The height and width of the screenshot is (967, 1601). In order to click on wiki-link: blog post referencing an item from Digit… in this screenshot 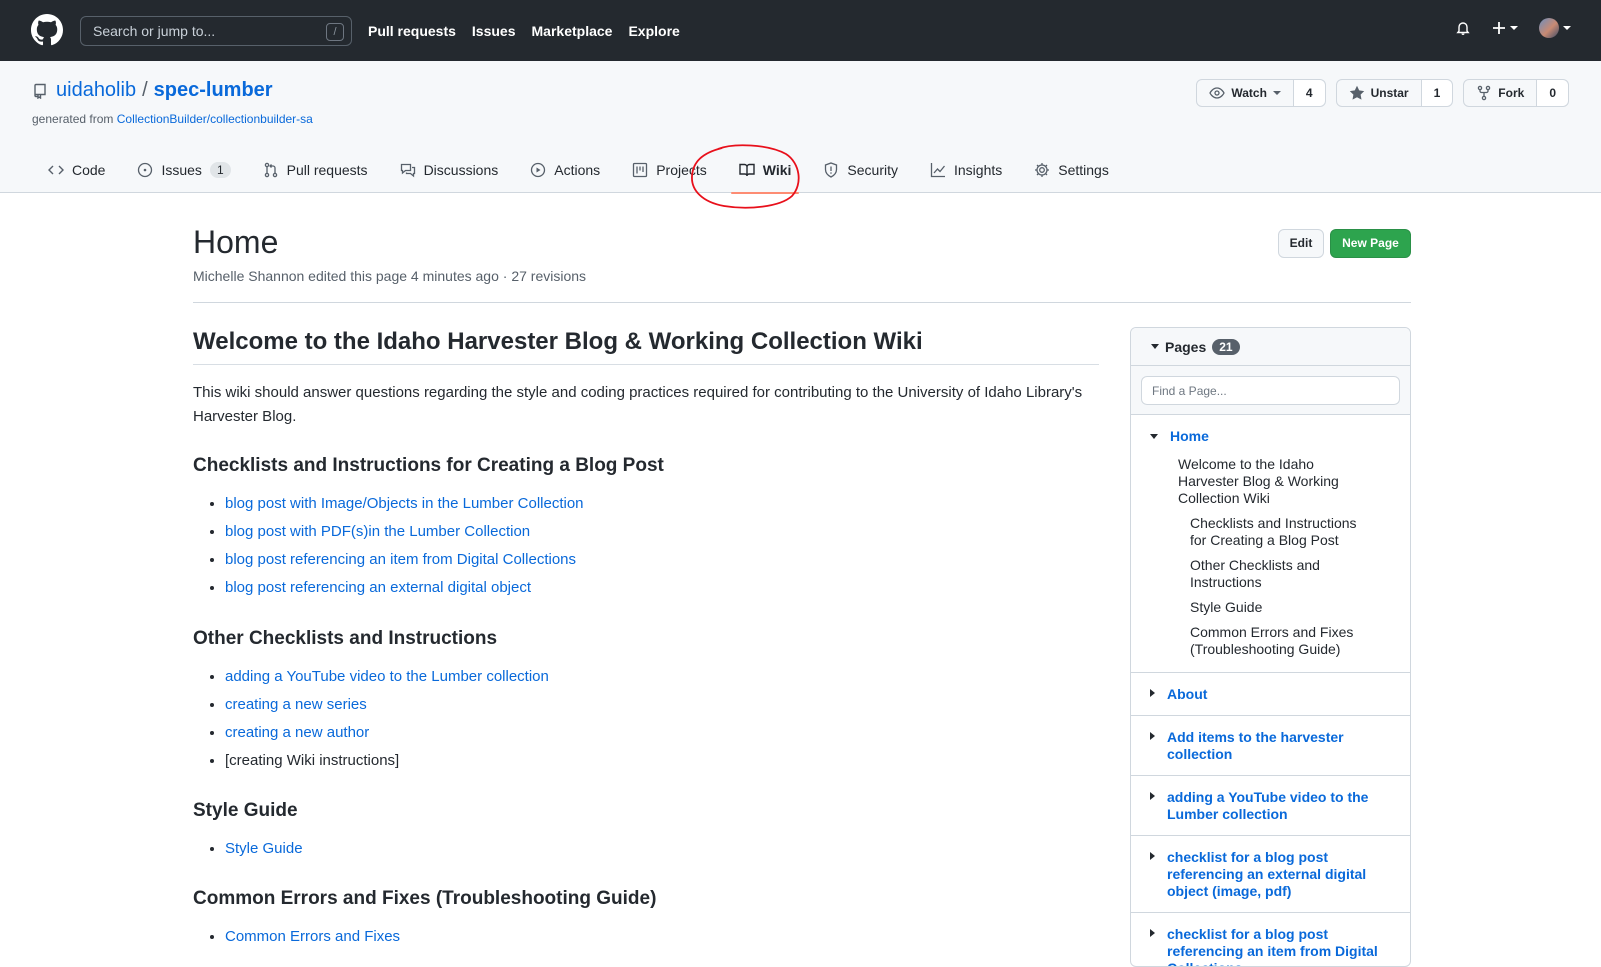, I will do `click(400, 559)`.